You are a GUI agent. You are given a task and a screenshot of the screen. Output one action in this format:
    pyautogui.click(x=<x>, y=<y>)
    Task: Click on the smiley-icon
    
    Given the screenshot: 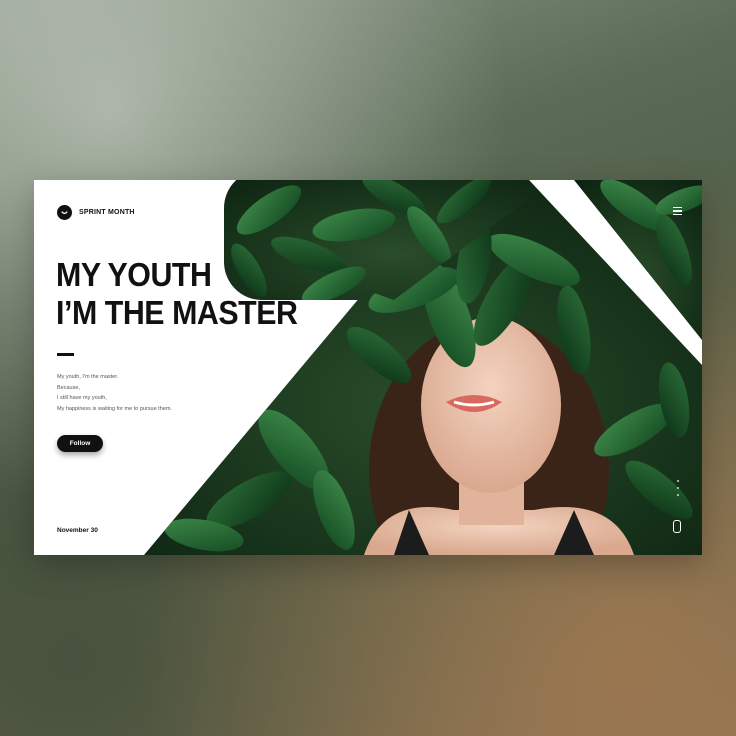 What is the action you would take?
    pyautogui.click(x=64, y=212)
    